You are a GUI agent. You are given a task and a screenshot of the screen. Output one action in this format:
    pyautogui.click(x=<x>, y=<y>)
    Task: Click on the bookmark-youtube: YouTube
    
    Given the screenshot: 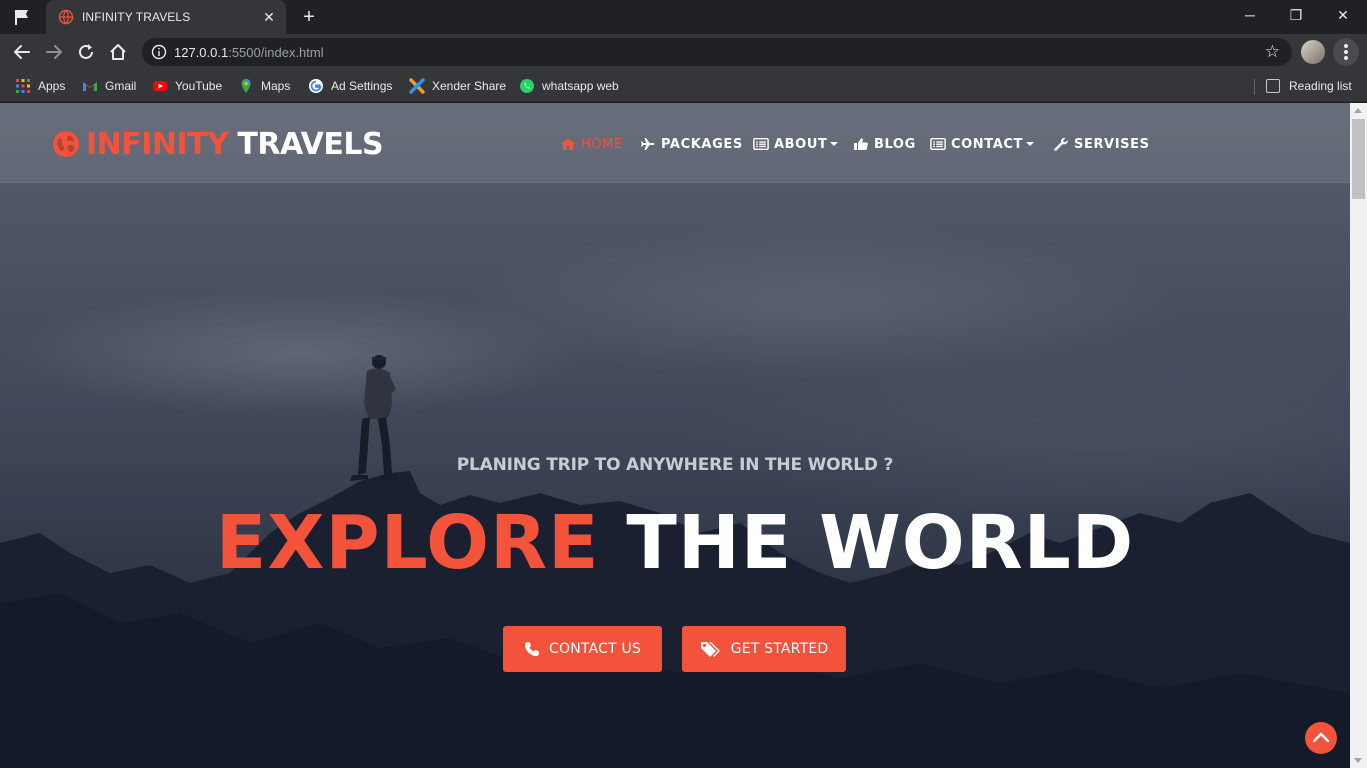 What is the action you would take?
    pyautogui.click(x=187, y=86)
    